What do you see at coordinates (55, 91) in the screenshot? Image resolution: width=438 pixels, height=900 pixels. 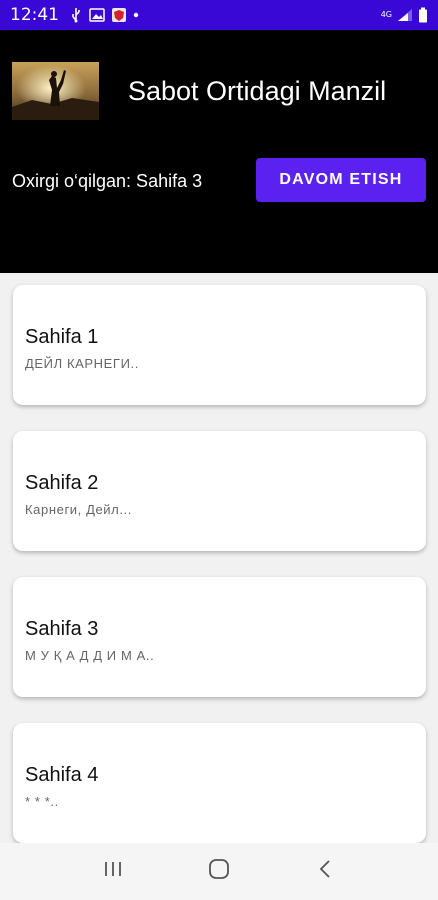 I see `book-cover-image` at bounding box center [55, 91].